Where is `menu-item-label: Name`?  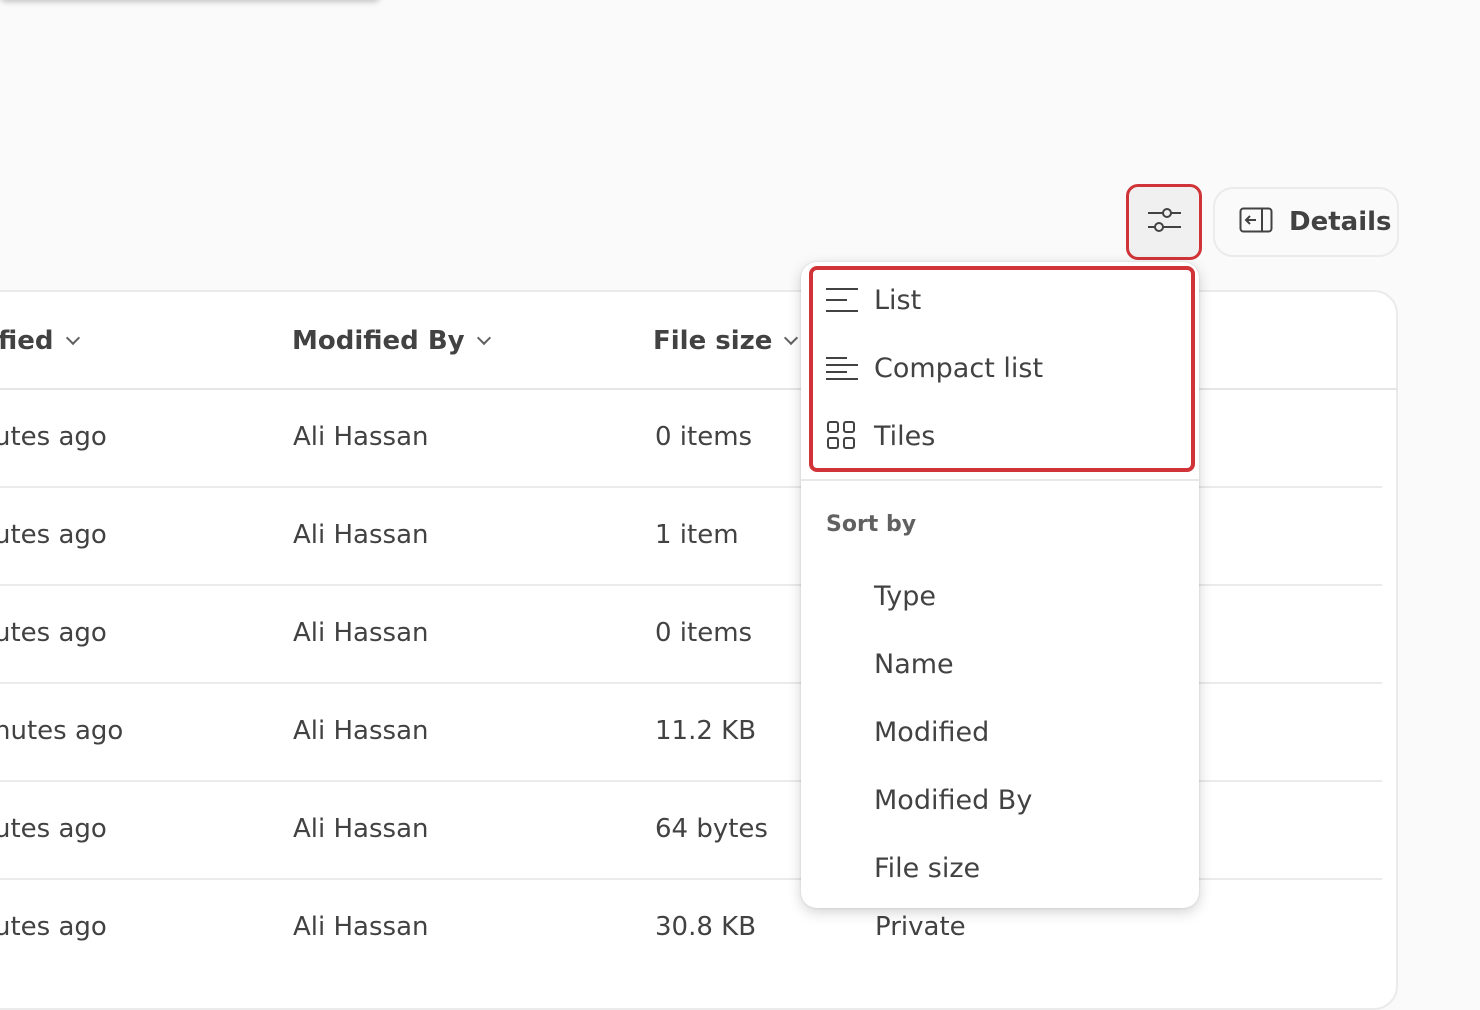
menu-item-label: Name is located at coordinates (914, 664).